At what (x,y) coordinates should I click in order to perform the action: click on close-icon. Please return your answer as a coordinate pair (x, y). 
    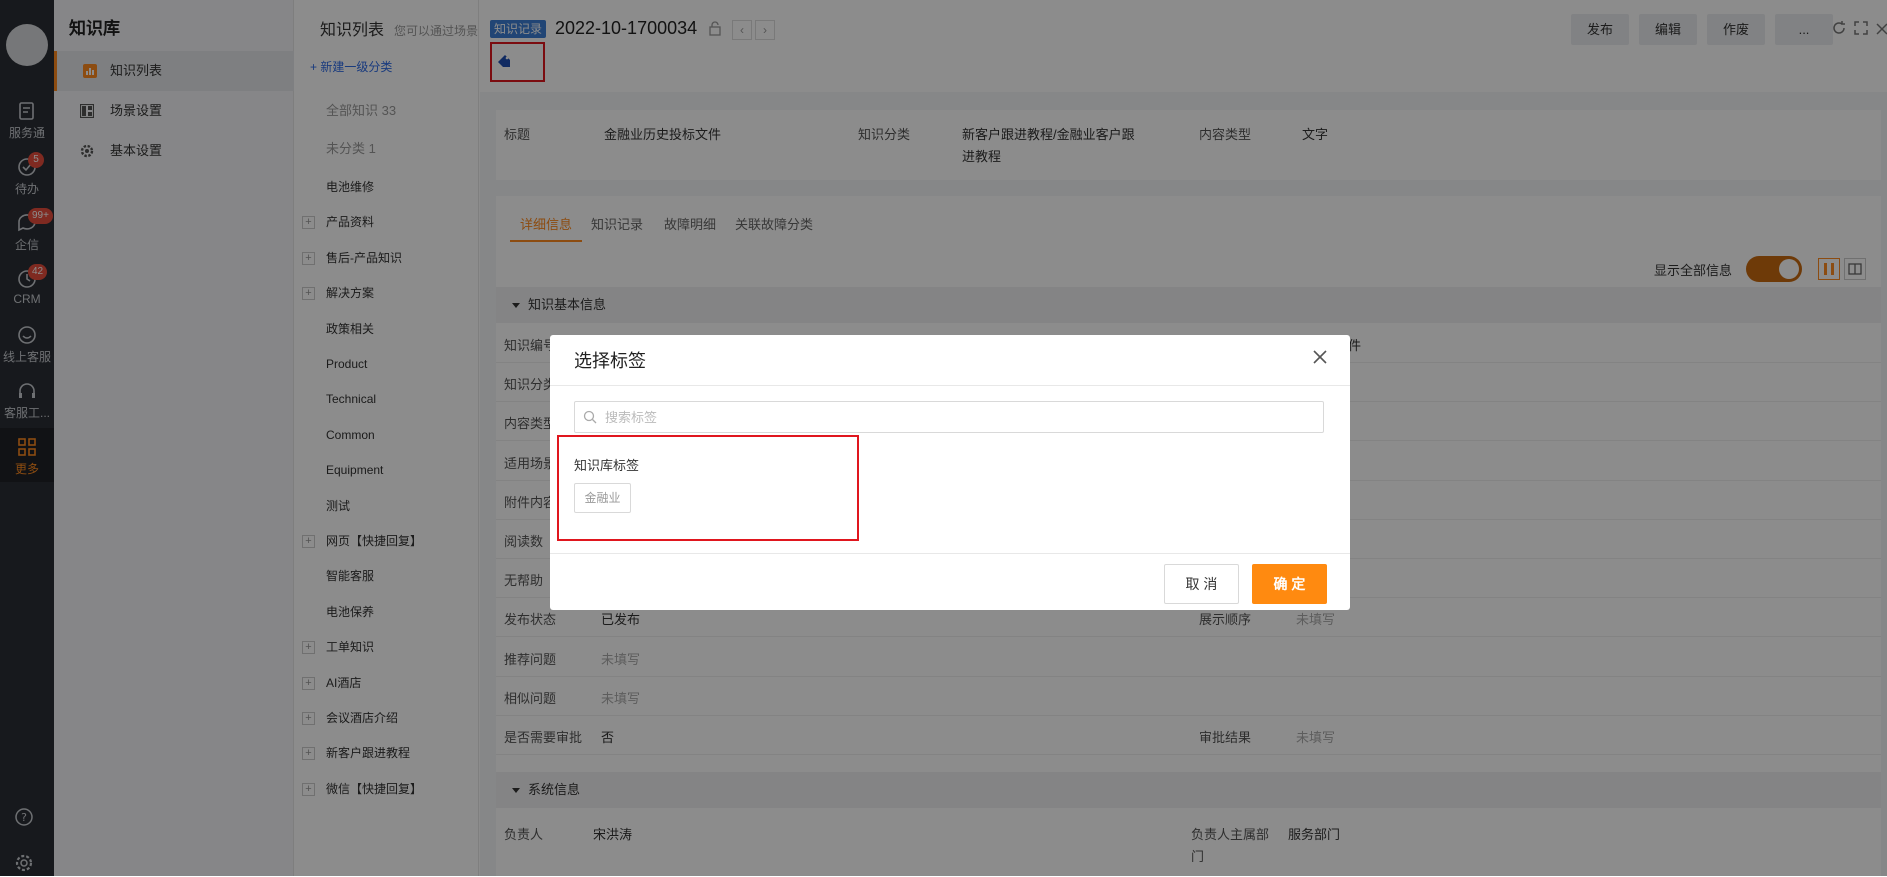
    Looking at the image, I should click on (1320, 357).